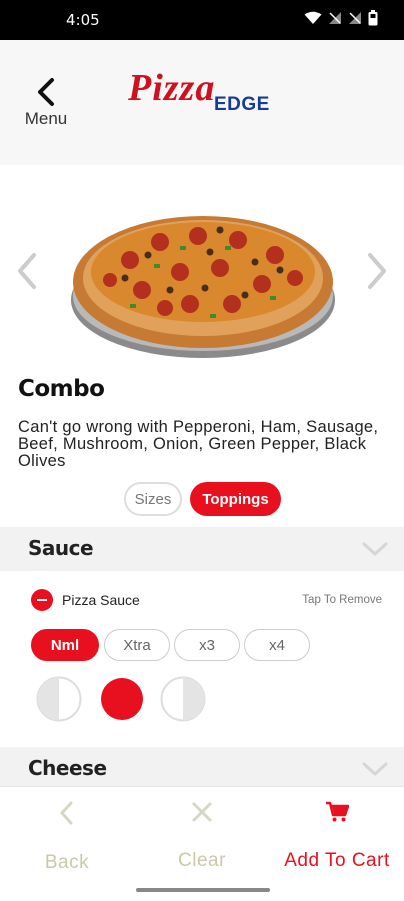 This screenshot has width=404, height=901. Describe the element at coordinates (202, 20) in the screenshot. I see `status-bar: 4:05` at that location.